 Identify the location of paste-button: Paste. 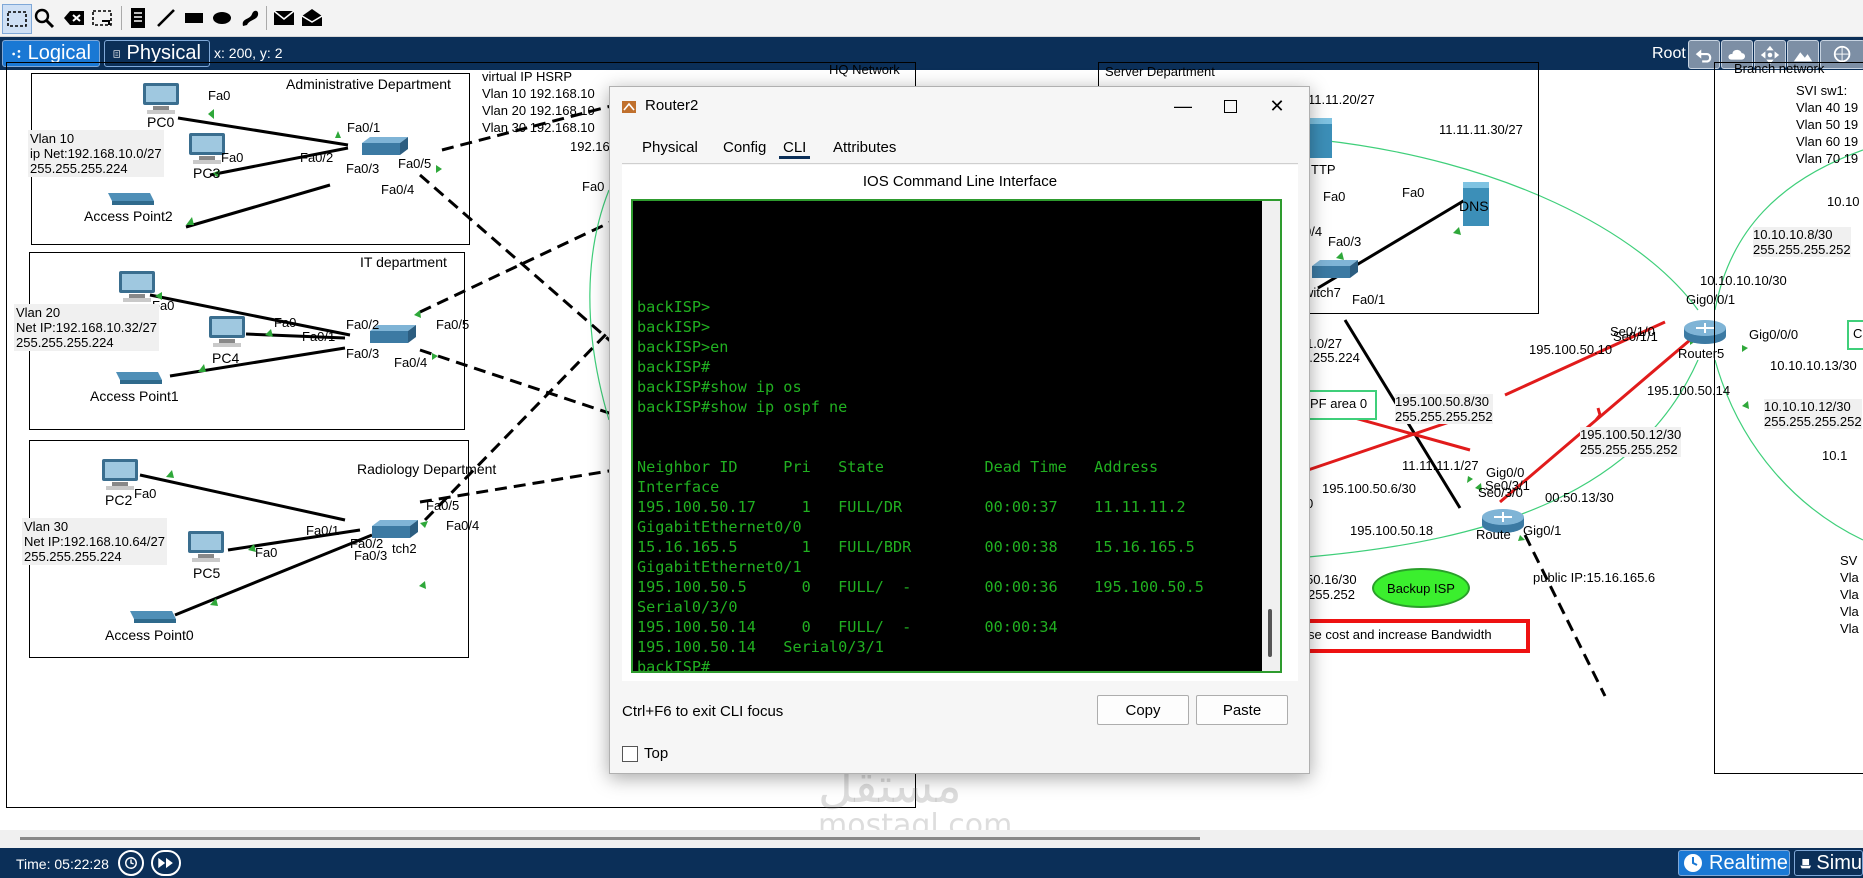
(1242, 710).